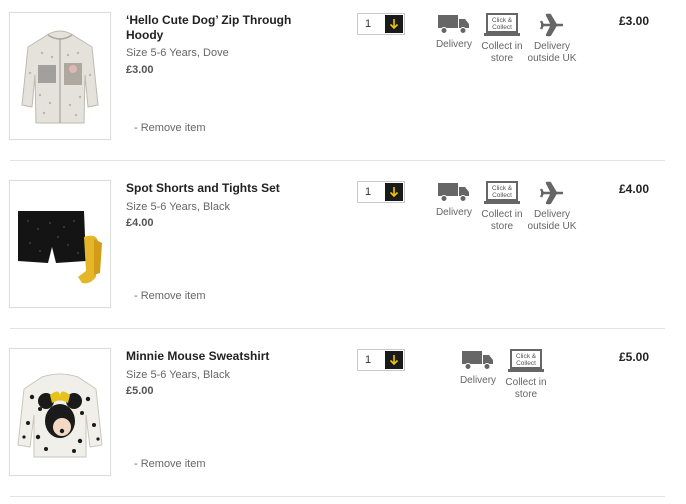 The image size is (686, 504). What do you see at coordinates (177, 53) in the screenshot?
I see `product-details: Size 5-6 Years, Dove` at bounding box center [177, 53].